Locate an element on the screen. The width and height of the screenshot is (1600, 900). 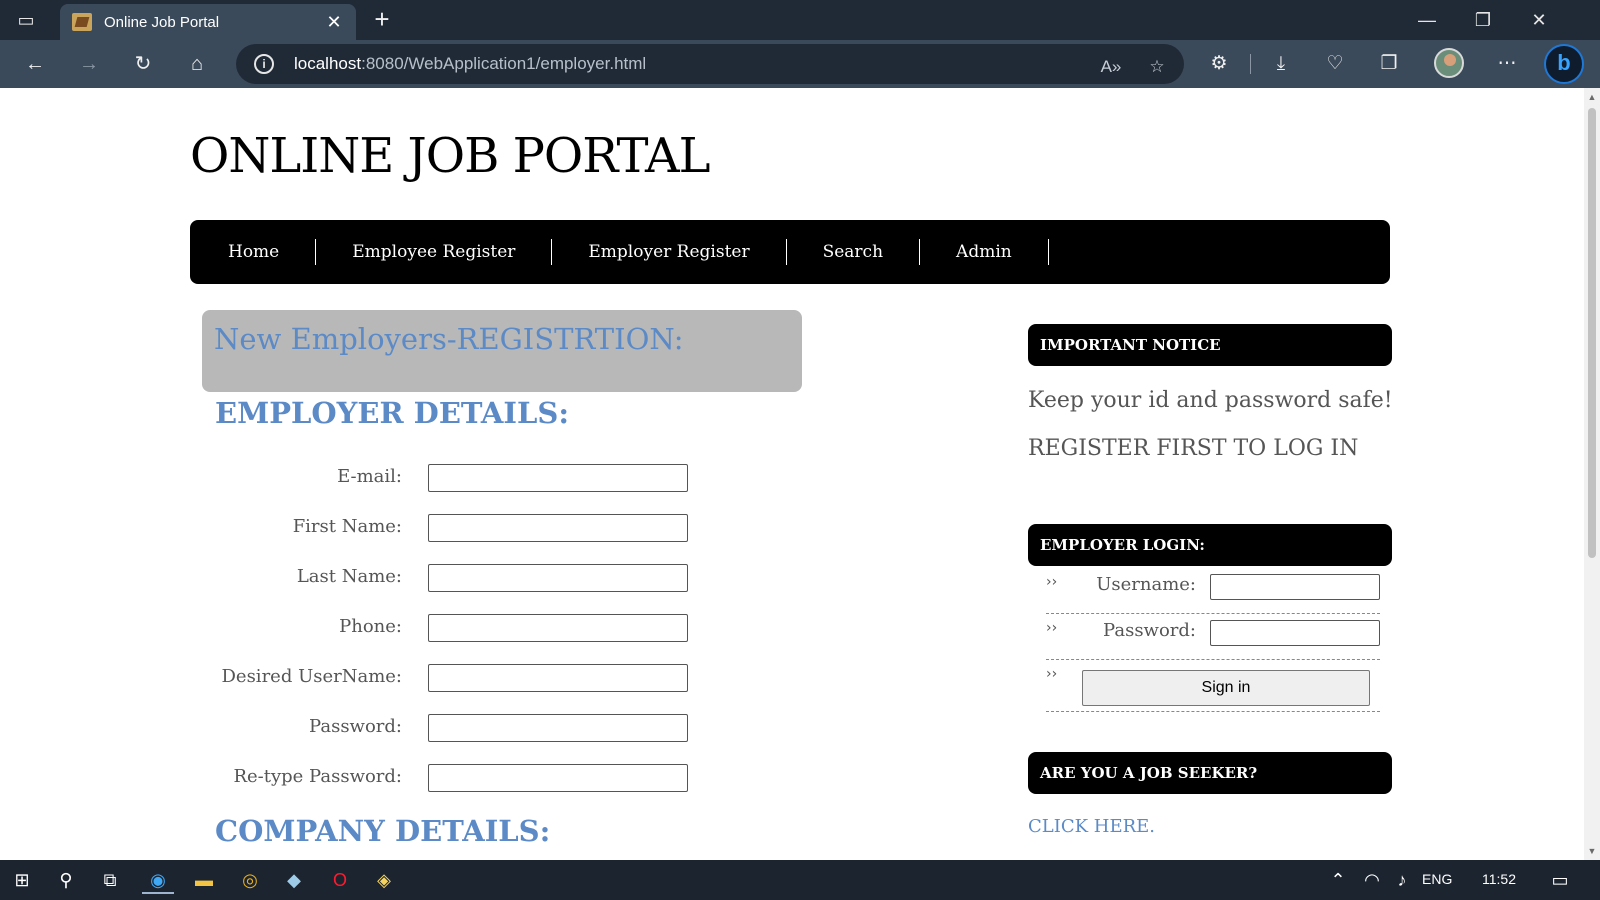
new-tab-button: + is located at coordinates (382, 20).